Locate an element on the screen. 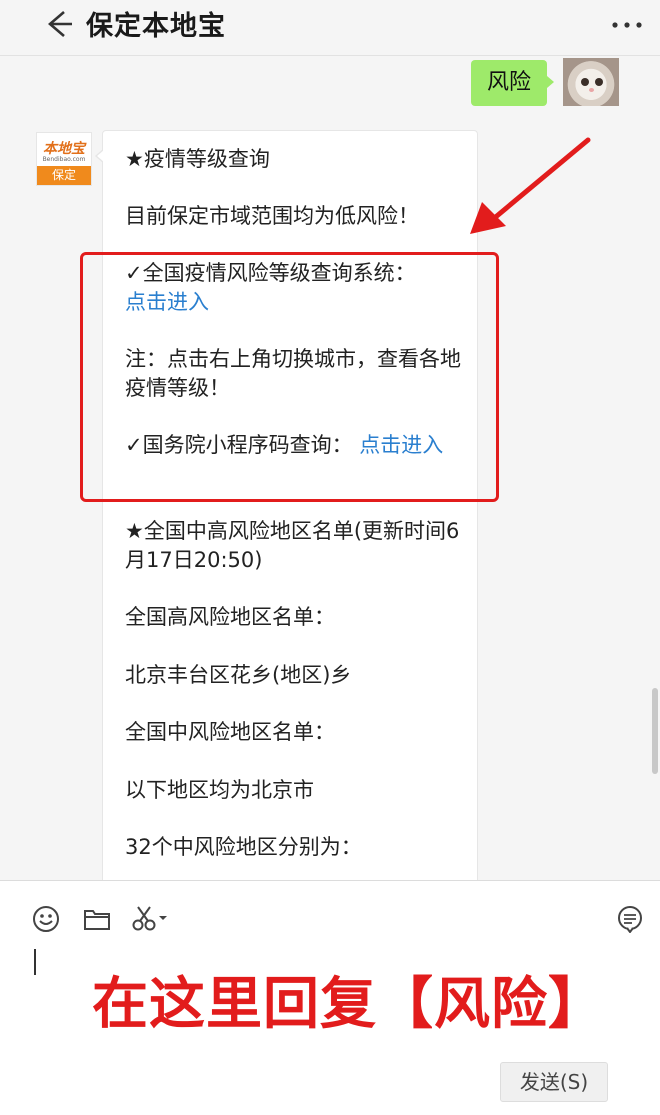 The width and height of the screenshot is (660, 1115). reply-line: 目前保定市域范围均为低风险！ is located at coordinates (272, 216).